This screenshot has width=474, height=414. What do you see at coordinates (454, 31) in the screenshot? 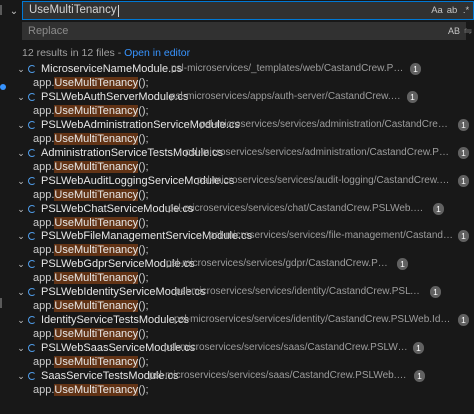
I see `preserve-case-icon: AB` at bounding box center [454, 31].